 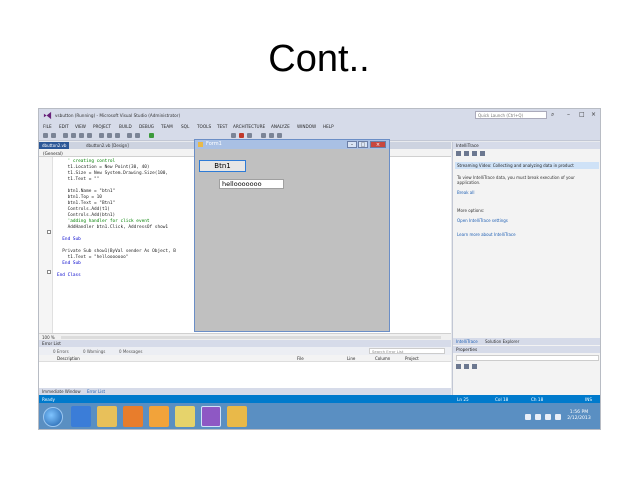 I want to click on error-list-columns: Description File Line Column Project, so click(x=245, y=358).